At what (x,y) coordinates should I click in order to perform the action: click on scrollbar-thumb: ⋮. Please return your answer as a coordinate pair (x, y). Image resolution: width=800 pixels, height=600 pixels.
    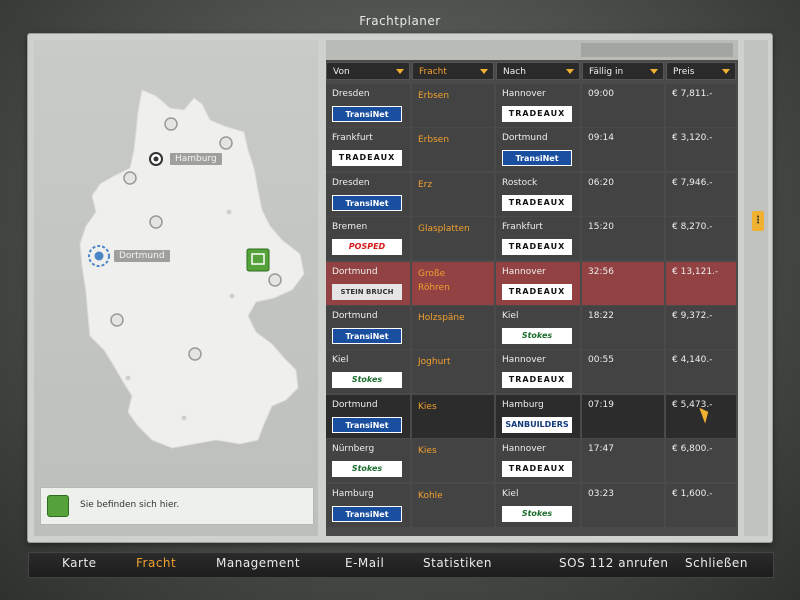
    Looking at the image, I should click on (758, 221).